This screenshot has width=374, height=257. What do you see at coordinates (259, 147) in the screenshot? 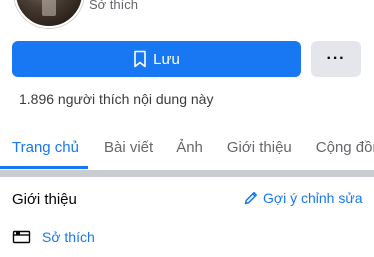
I see `tab-about: Giới thiệu` at bounding box center [259, 147].